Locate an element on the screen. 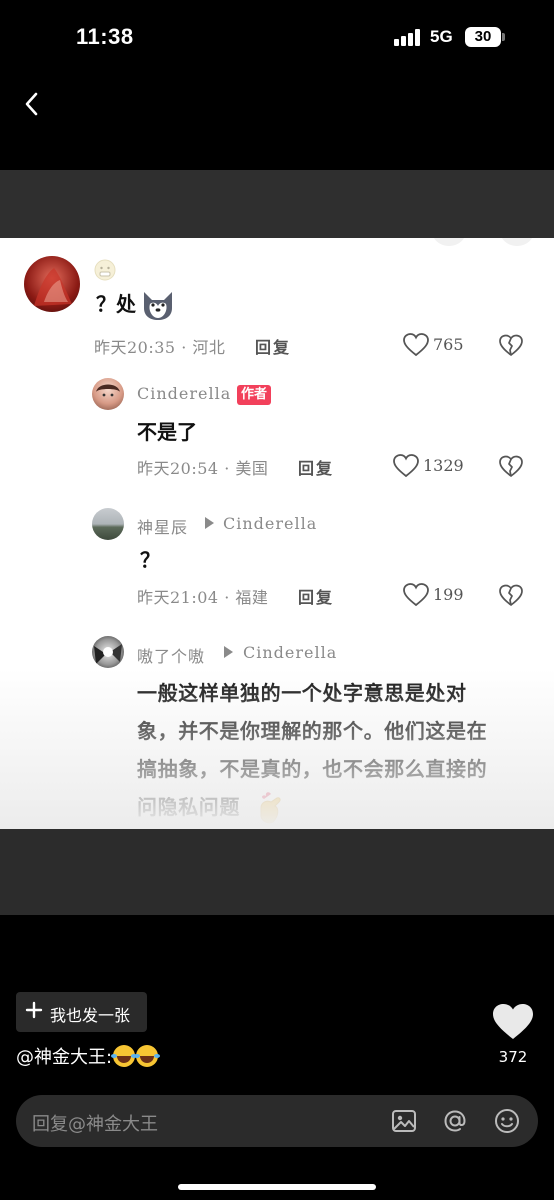  signal-icon is located at coordinates (408, 37).